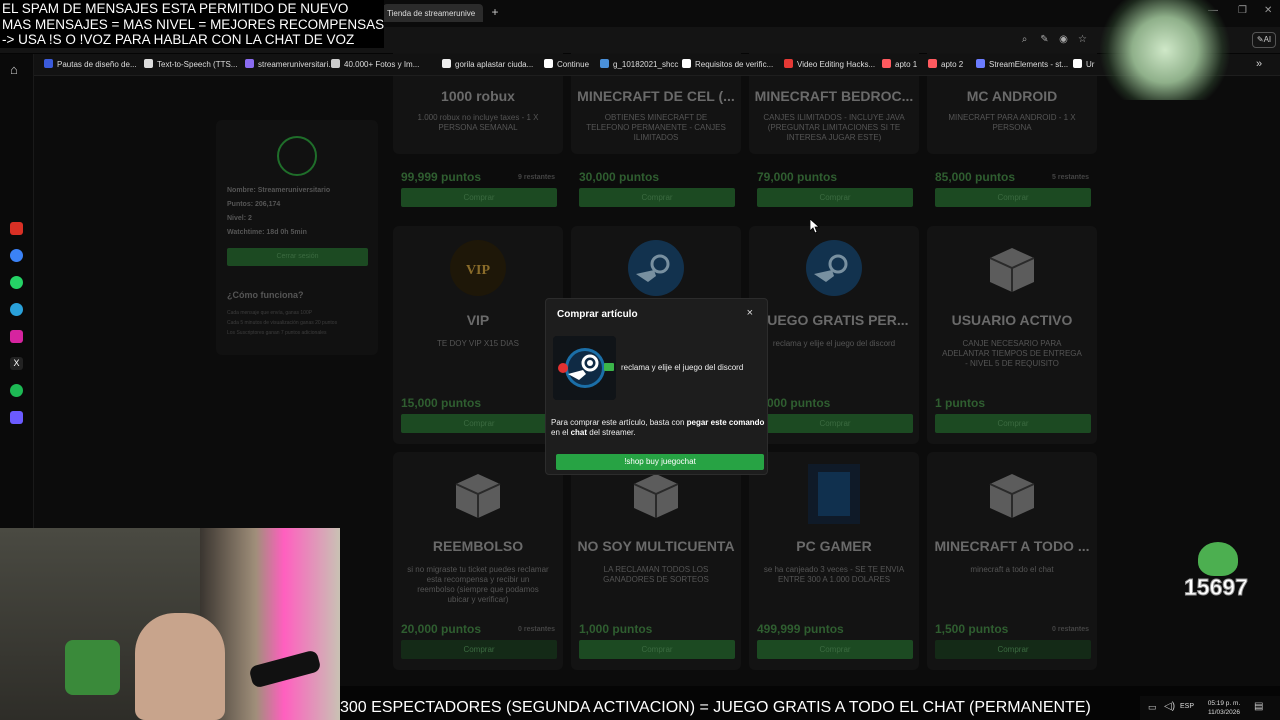 This screenshot has width=1280, height=720. I want to click on network-icon: ▭, so click(1152, 707).